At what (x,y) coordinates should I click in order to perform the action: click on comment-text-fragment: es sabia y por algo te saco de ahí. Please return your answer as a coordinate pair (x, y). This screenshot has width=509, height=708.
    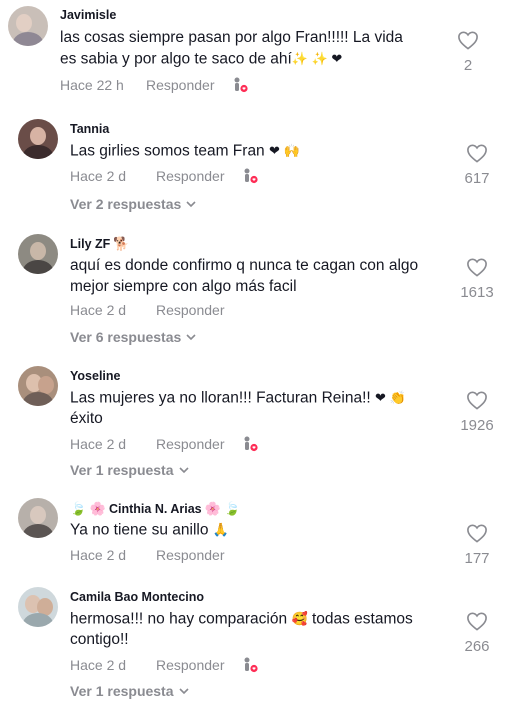
    Looking at the image, I should click on (176, 58).